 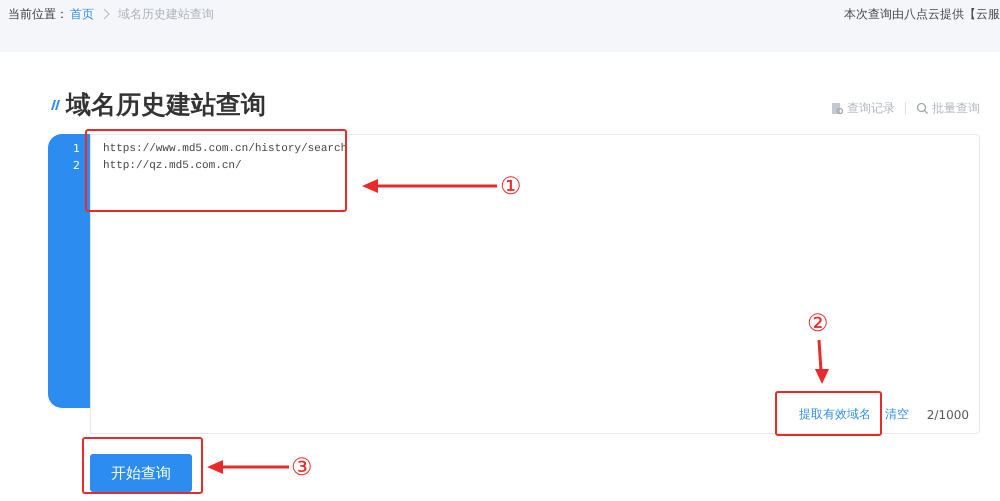 What do you see at coordinates (922, 14) in the screenshot?
I see `provider-note: 本次查询由八点云提供【云服` at bounding box center [922, 14].